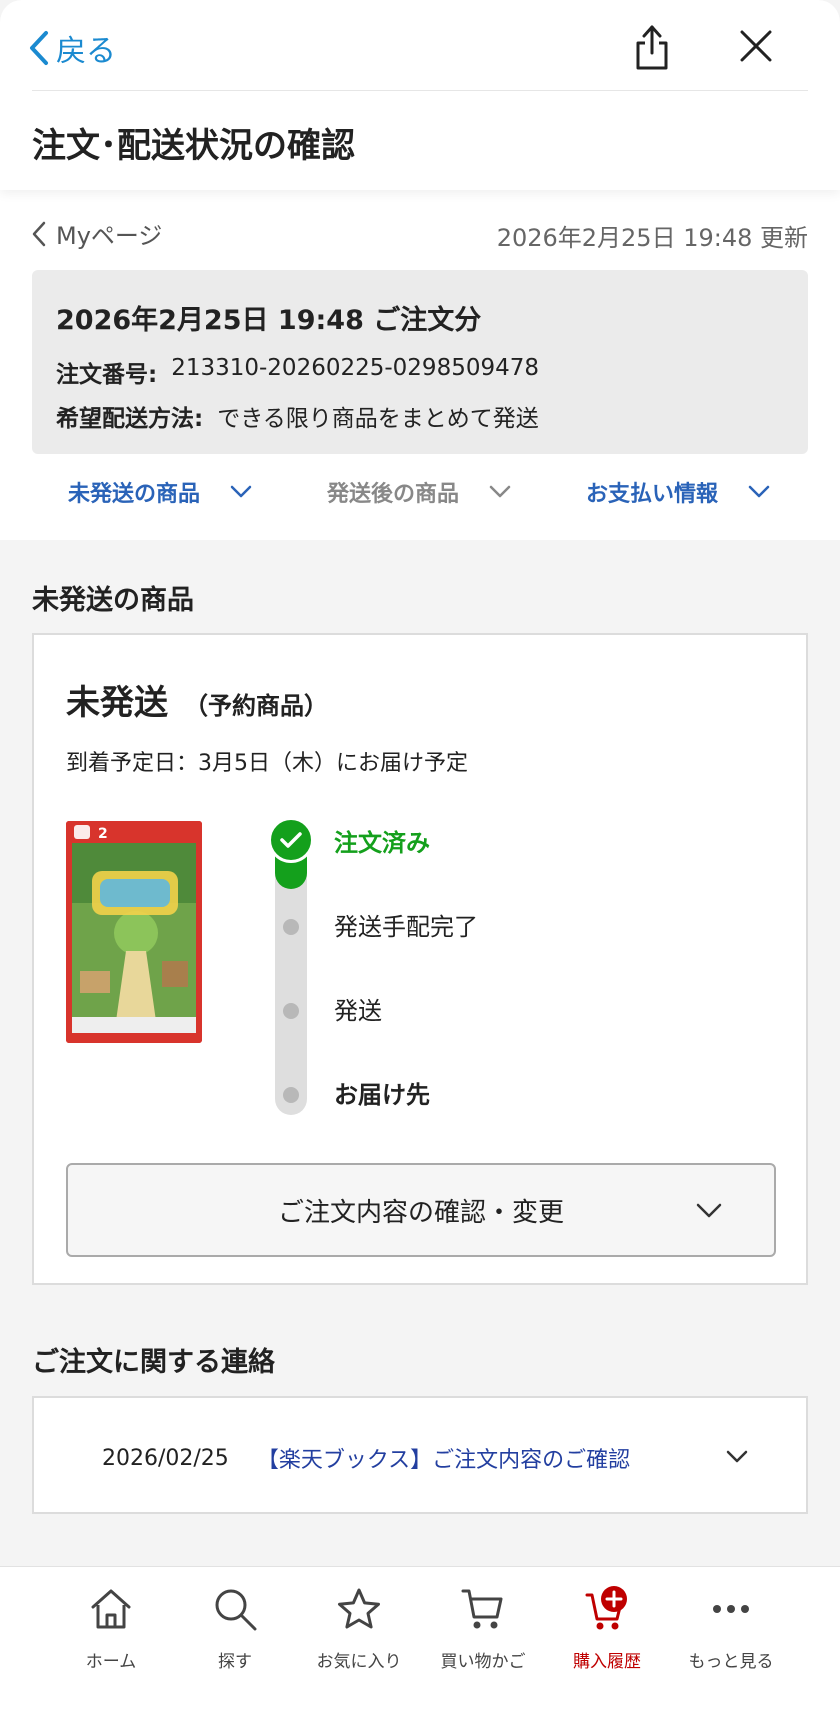 The width and height of the screenshot is (840, 1728). I want to click on nav-label: ホーム, so click(111, 1662).